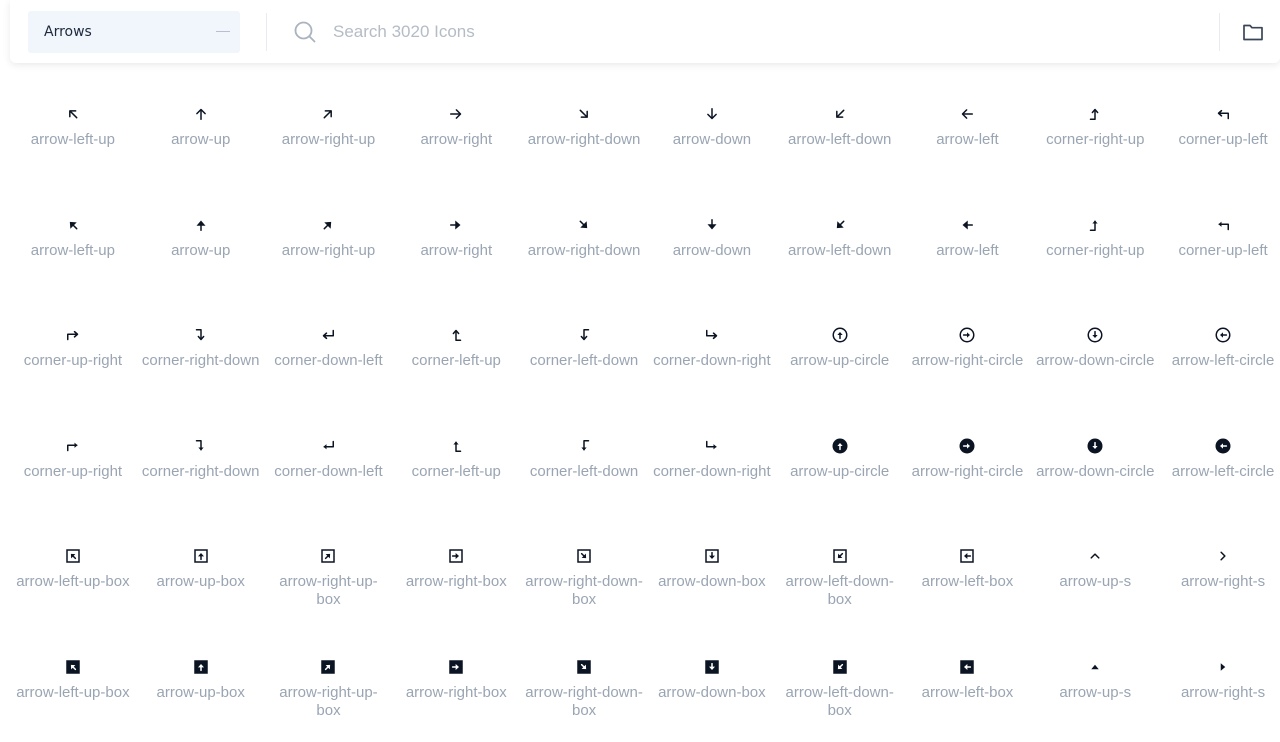 The height and width of the screenshot is (742, 1280). What do you see at coordinates (583, 224) in the screenshot?
I see `arrow-right-down-icon` at bounding box center [583, 224].